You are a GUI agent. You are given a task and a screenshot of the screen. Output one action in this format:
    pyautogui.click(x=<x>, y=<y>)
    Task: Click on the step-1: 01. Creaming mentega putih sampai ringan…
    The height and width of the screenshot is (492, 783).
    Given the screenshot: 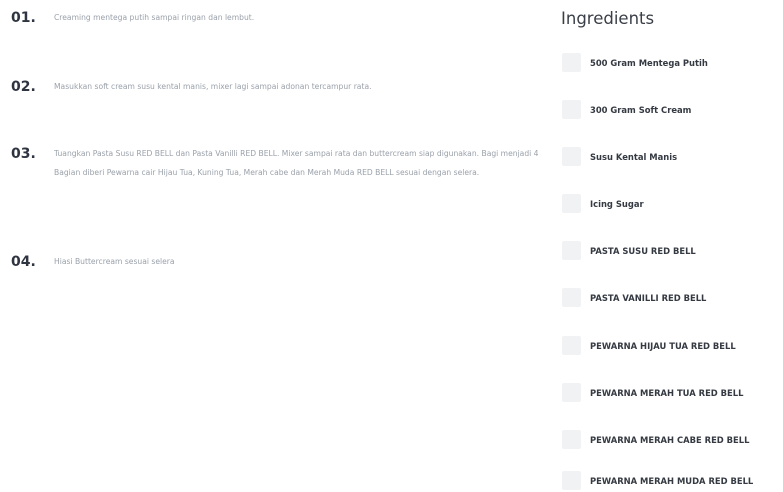 What is the action you would take?
    pyautogui.click(x=276, y=19)
    